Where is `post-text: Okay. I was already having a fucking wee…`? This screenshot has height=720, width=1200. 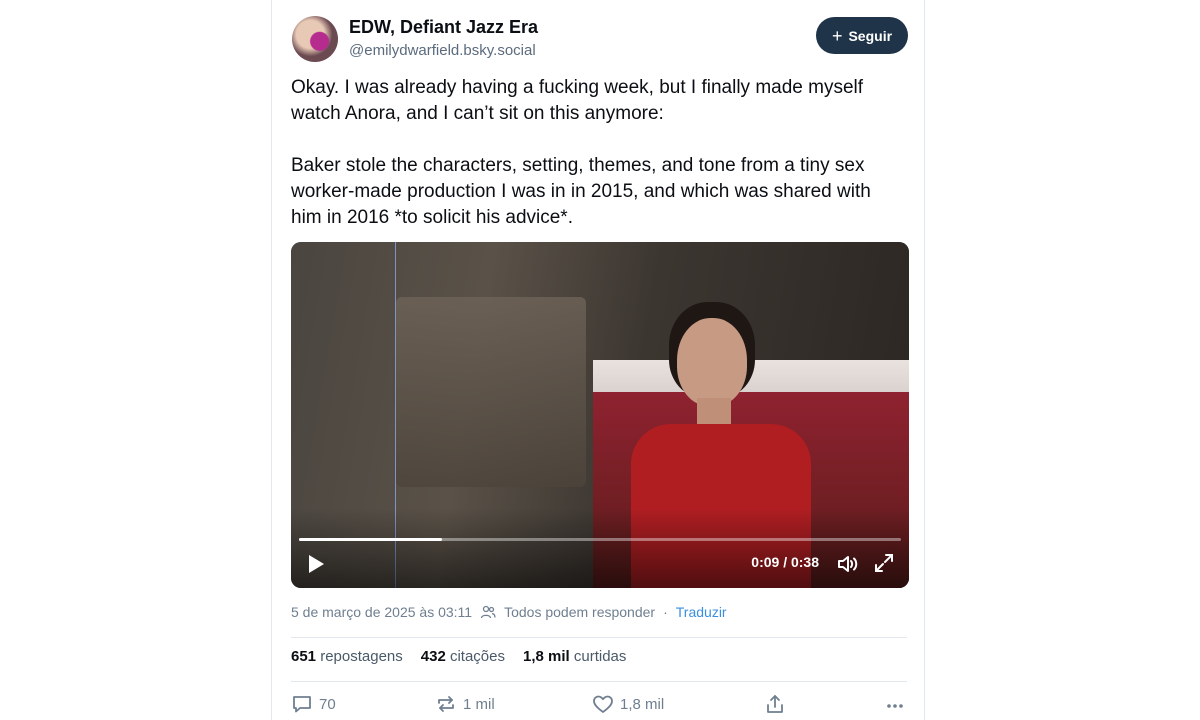 post-text: Okay. I was already having a fucking wee… is located at coordinates (596, 153).